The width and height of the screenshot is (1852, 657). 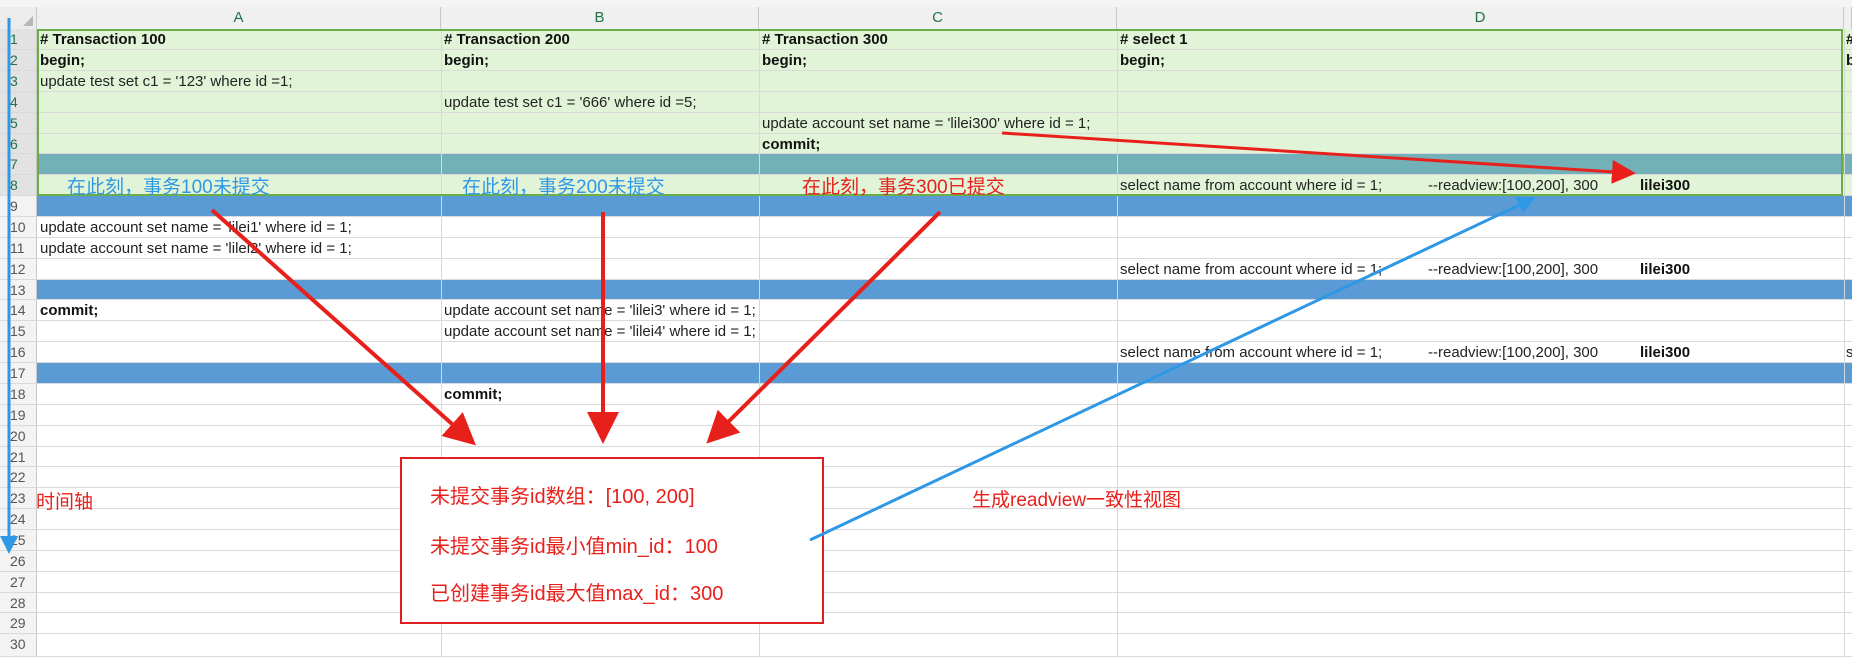 What do you see at coordinates (563, 187) in the screenshot?
I see `note-tx200-uncommitted: 在此刻，事务200未提交` at bounding box center [563, 187].